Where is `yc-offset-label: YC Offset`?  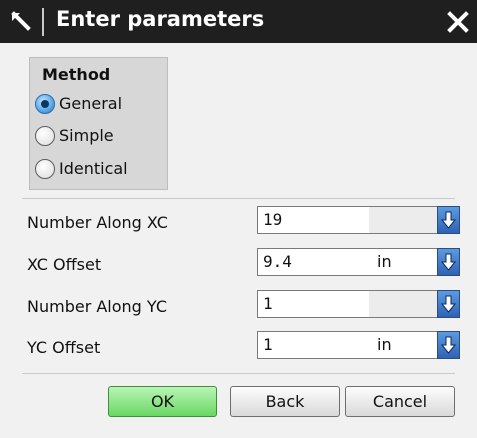 yc-offset-label: YC Offset is located at coordinates (64, 347).